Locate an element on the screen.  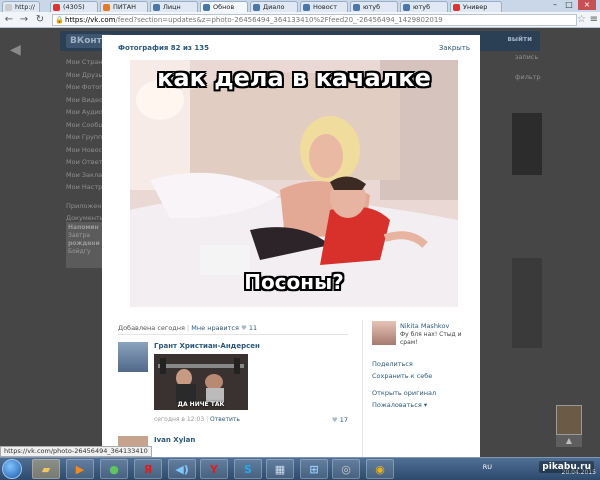
yandex-browser-icon: Y is located at coordinates (214, 469).